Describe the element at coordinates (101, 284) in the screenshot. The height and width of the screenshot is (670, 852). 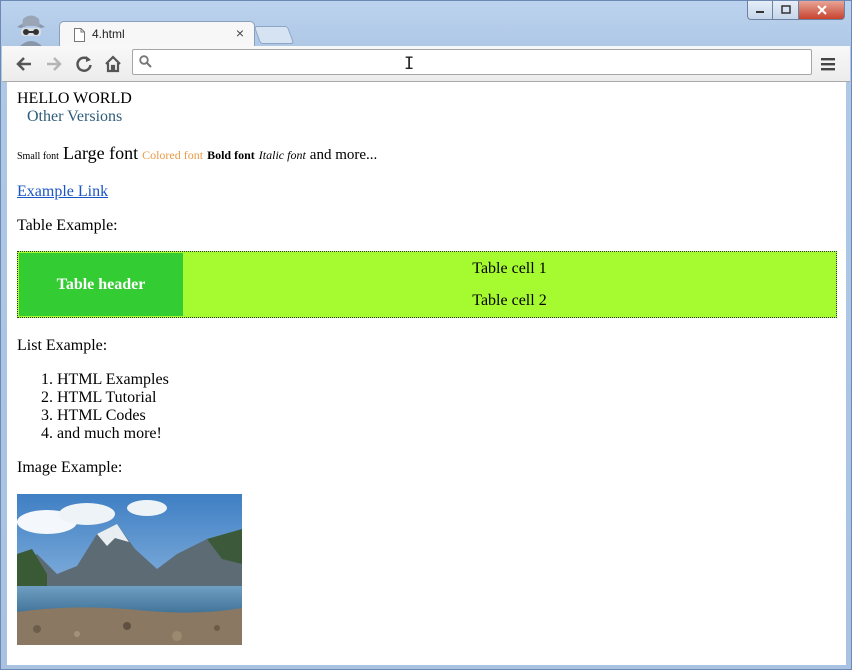
I see `table-header-cell: Table header` at that location.